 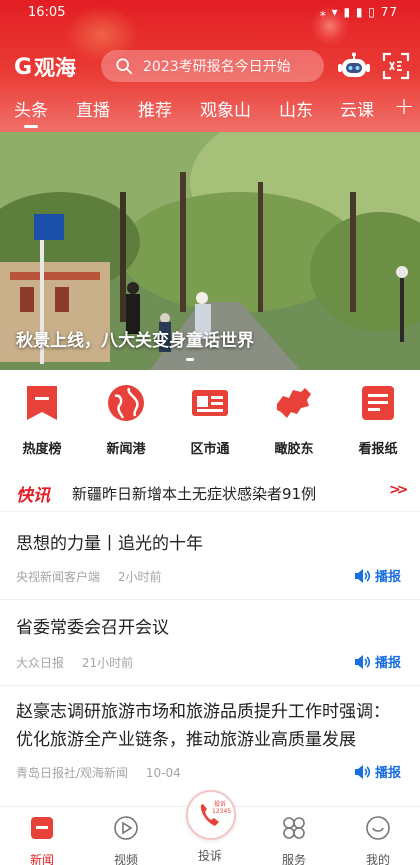 What do you see at coordinates (55, 68) in the screenshot?
I see `logo-text: 观海` at bounding box center [55, 68].